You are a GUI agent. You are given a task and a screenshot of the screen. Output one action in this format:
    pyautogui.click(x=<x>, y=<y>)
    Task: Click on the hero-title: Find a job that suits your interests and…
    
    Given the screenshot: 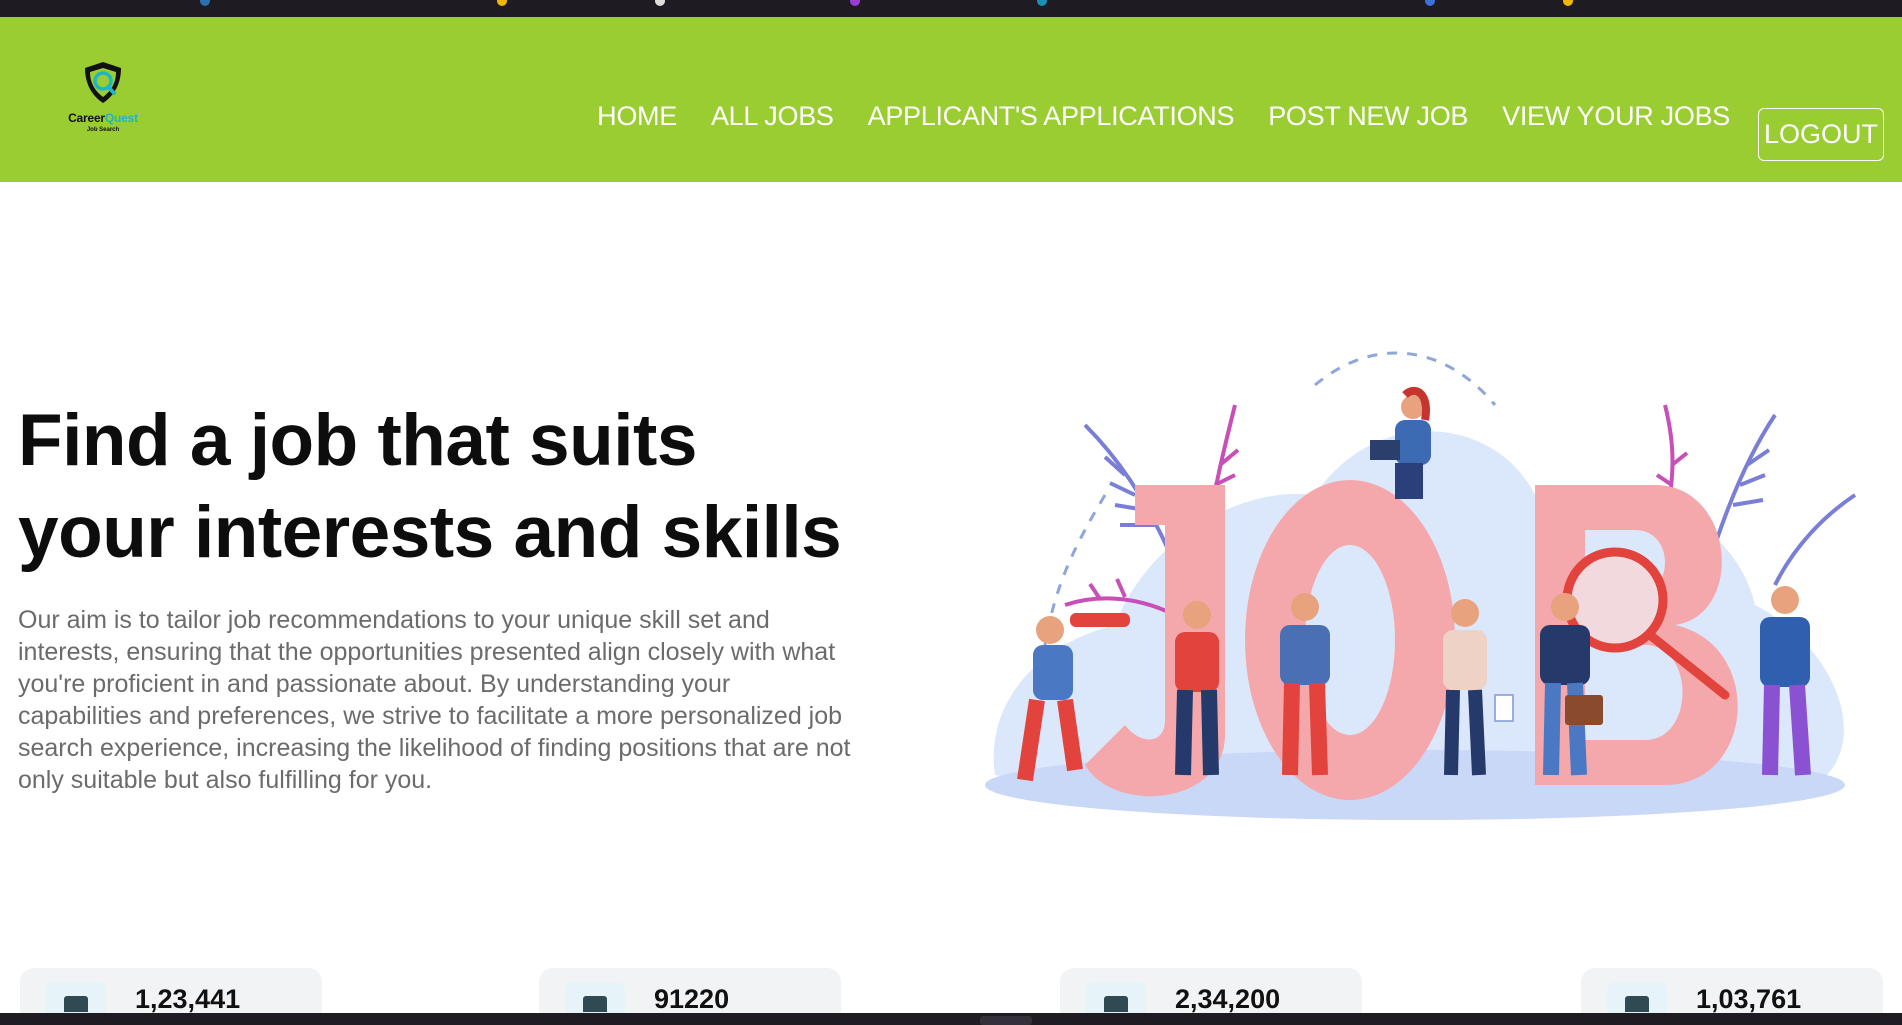 What is the action you would take?
    pyautogui.click(x=458, y=487)
    